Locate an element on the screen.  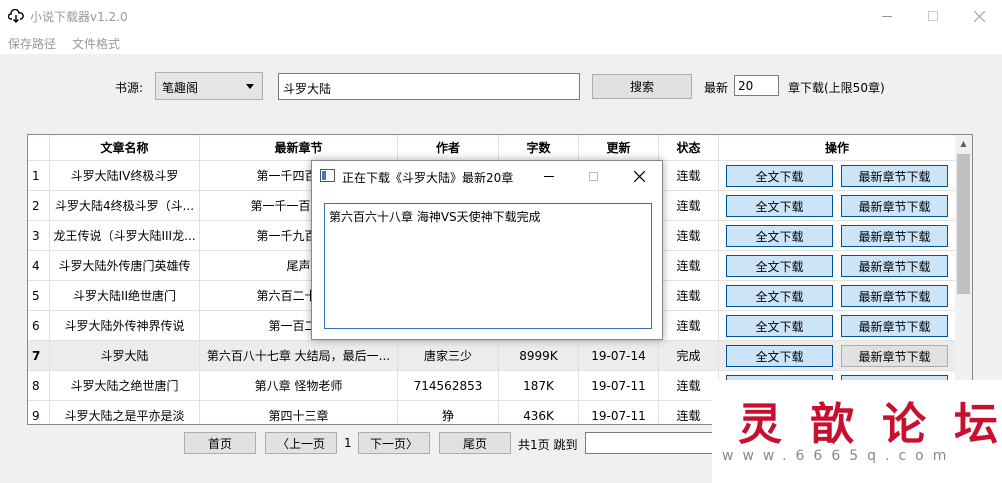
table-cell-chapter: 第四十三章 is located at coordinates (299, 412).